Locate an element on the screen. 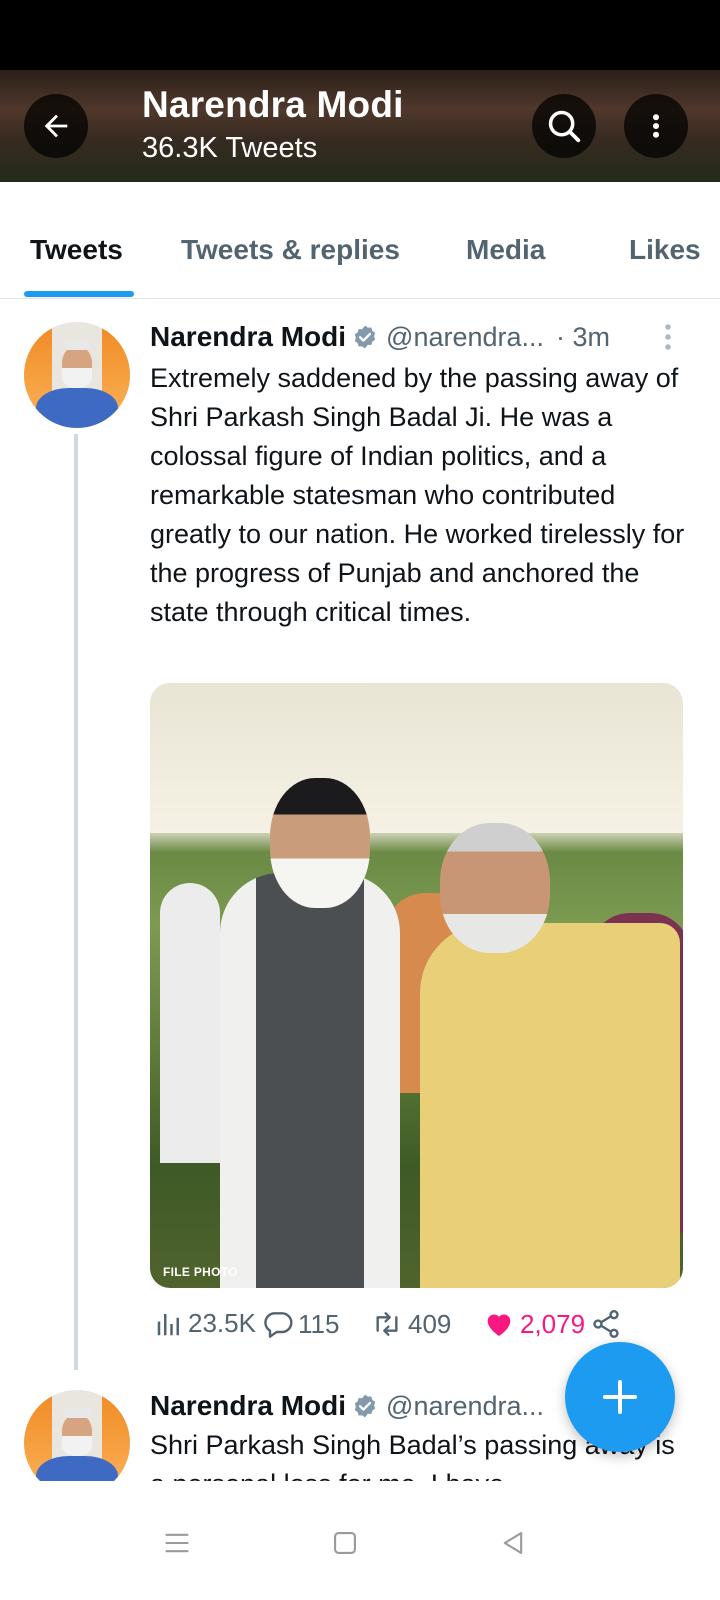  reply-count: 115 is located at coordinates (319, 1323).